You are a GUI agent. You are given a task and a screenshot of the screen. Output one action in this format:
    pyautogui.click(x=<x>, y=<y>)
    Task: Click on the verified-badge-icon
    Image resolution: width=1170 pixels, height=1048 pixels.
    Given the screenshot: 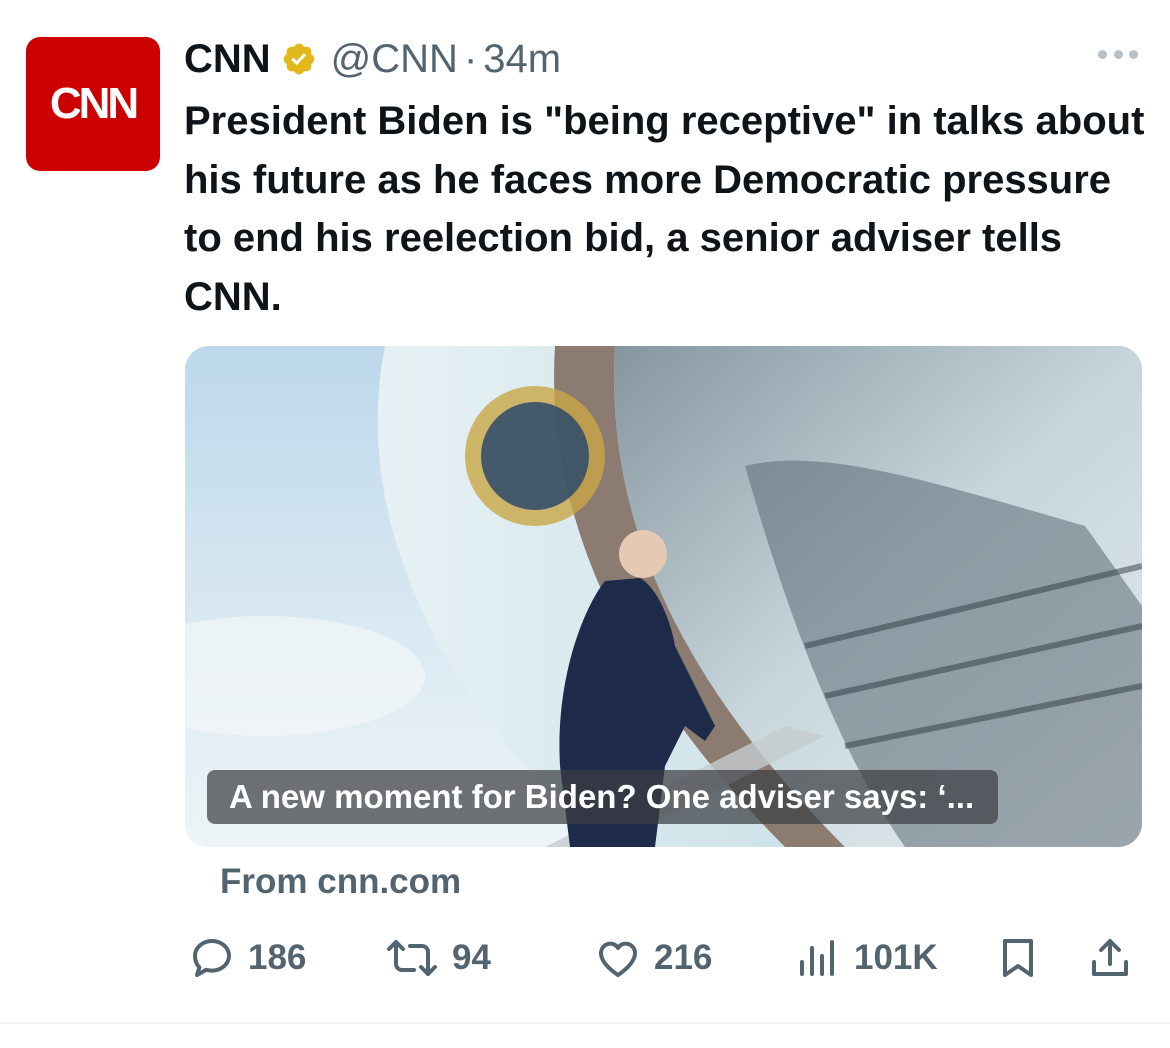 What is the action you would take?
    pyautogui.click(x=299, y=59)
    